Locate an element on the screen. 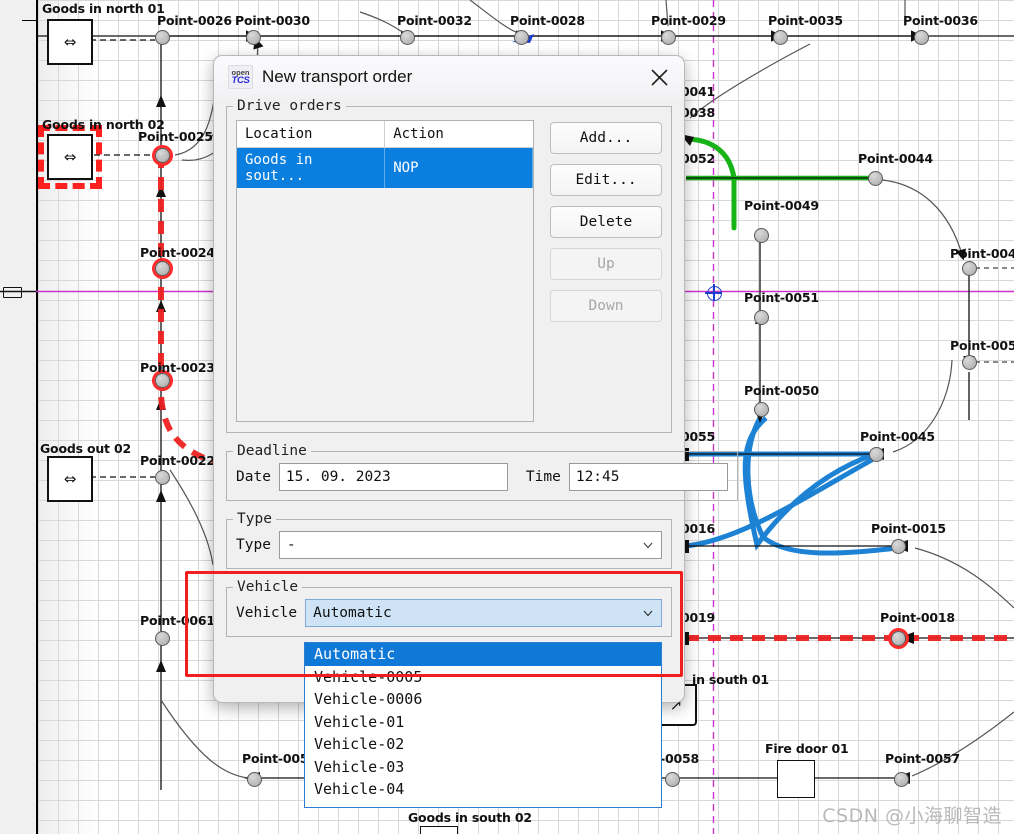 This screenshot has width=1014, height=834. map-point-label: Point-0024 is located at coordinates (177, 252).